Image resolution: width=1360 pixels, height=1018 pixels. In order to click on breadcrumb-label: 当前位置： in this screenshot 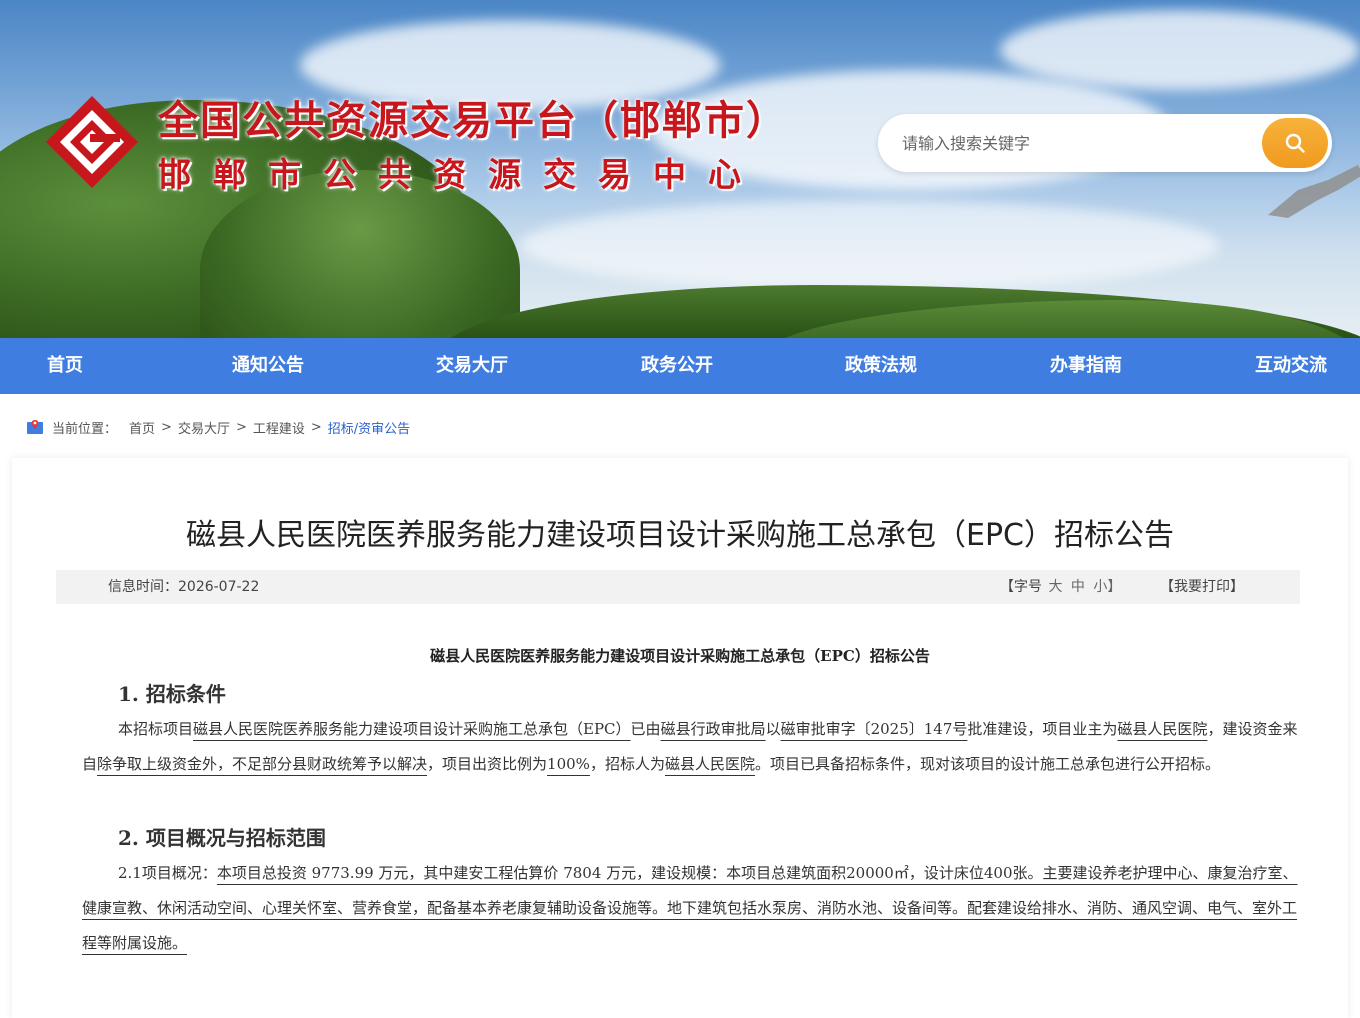, I will do `click(85, 429)`.